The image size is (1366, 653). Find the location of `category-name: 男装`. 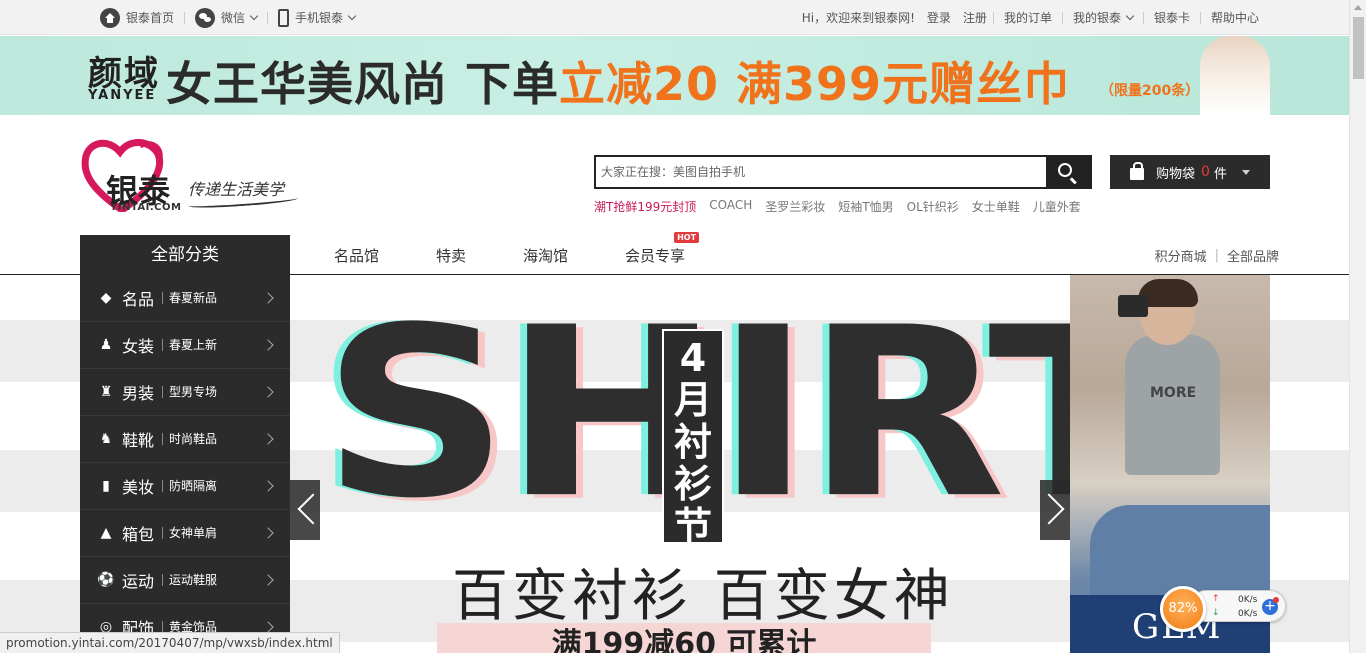

category-name: 男装 is located at coordinates (138, 393).